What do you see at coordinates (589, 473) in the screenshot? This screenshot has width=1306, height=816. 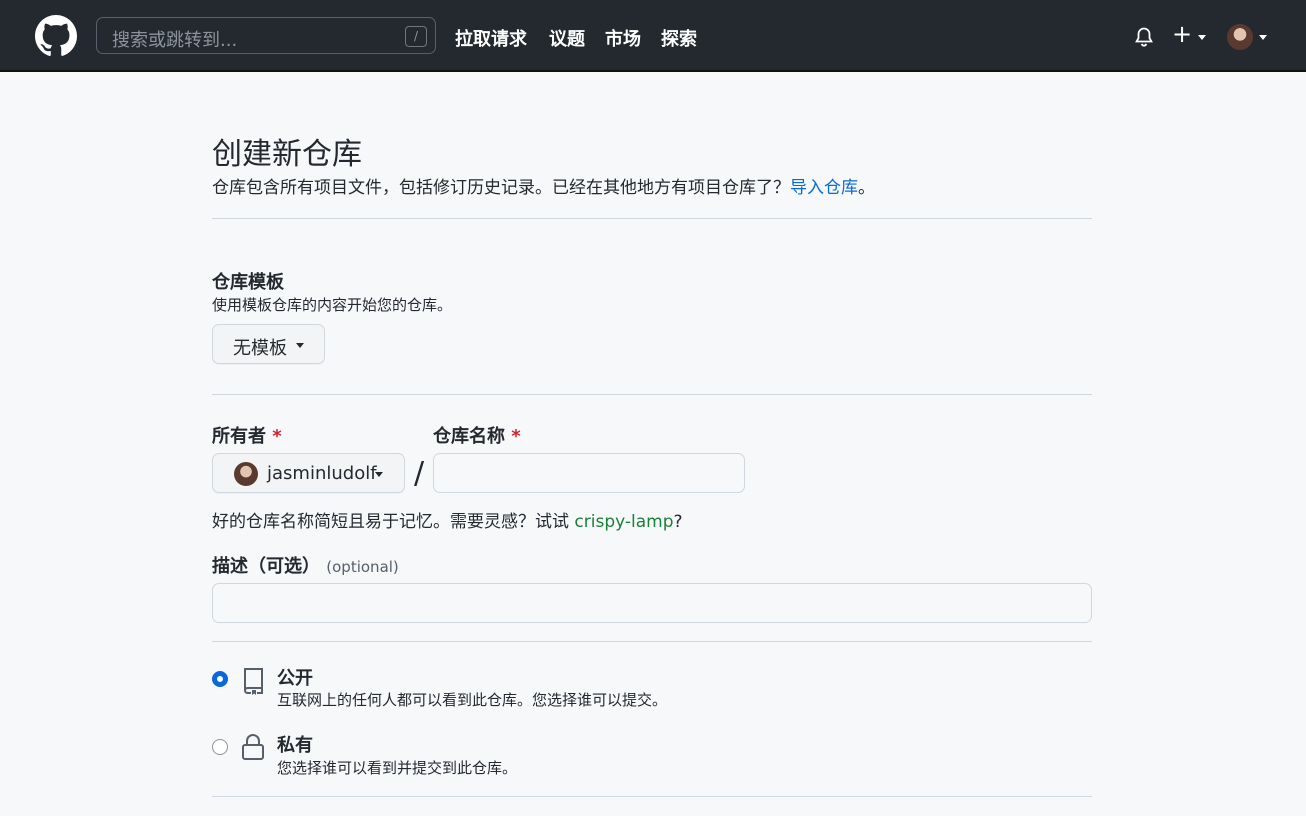 I see `repo-name-input` at bounding box center [589, 473].